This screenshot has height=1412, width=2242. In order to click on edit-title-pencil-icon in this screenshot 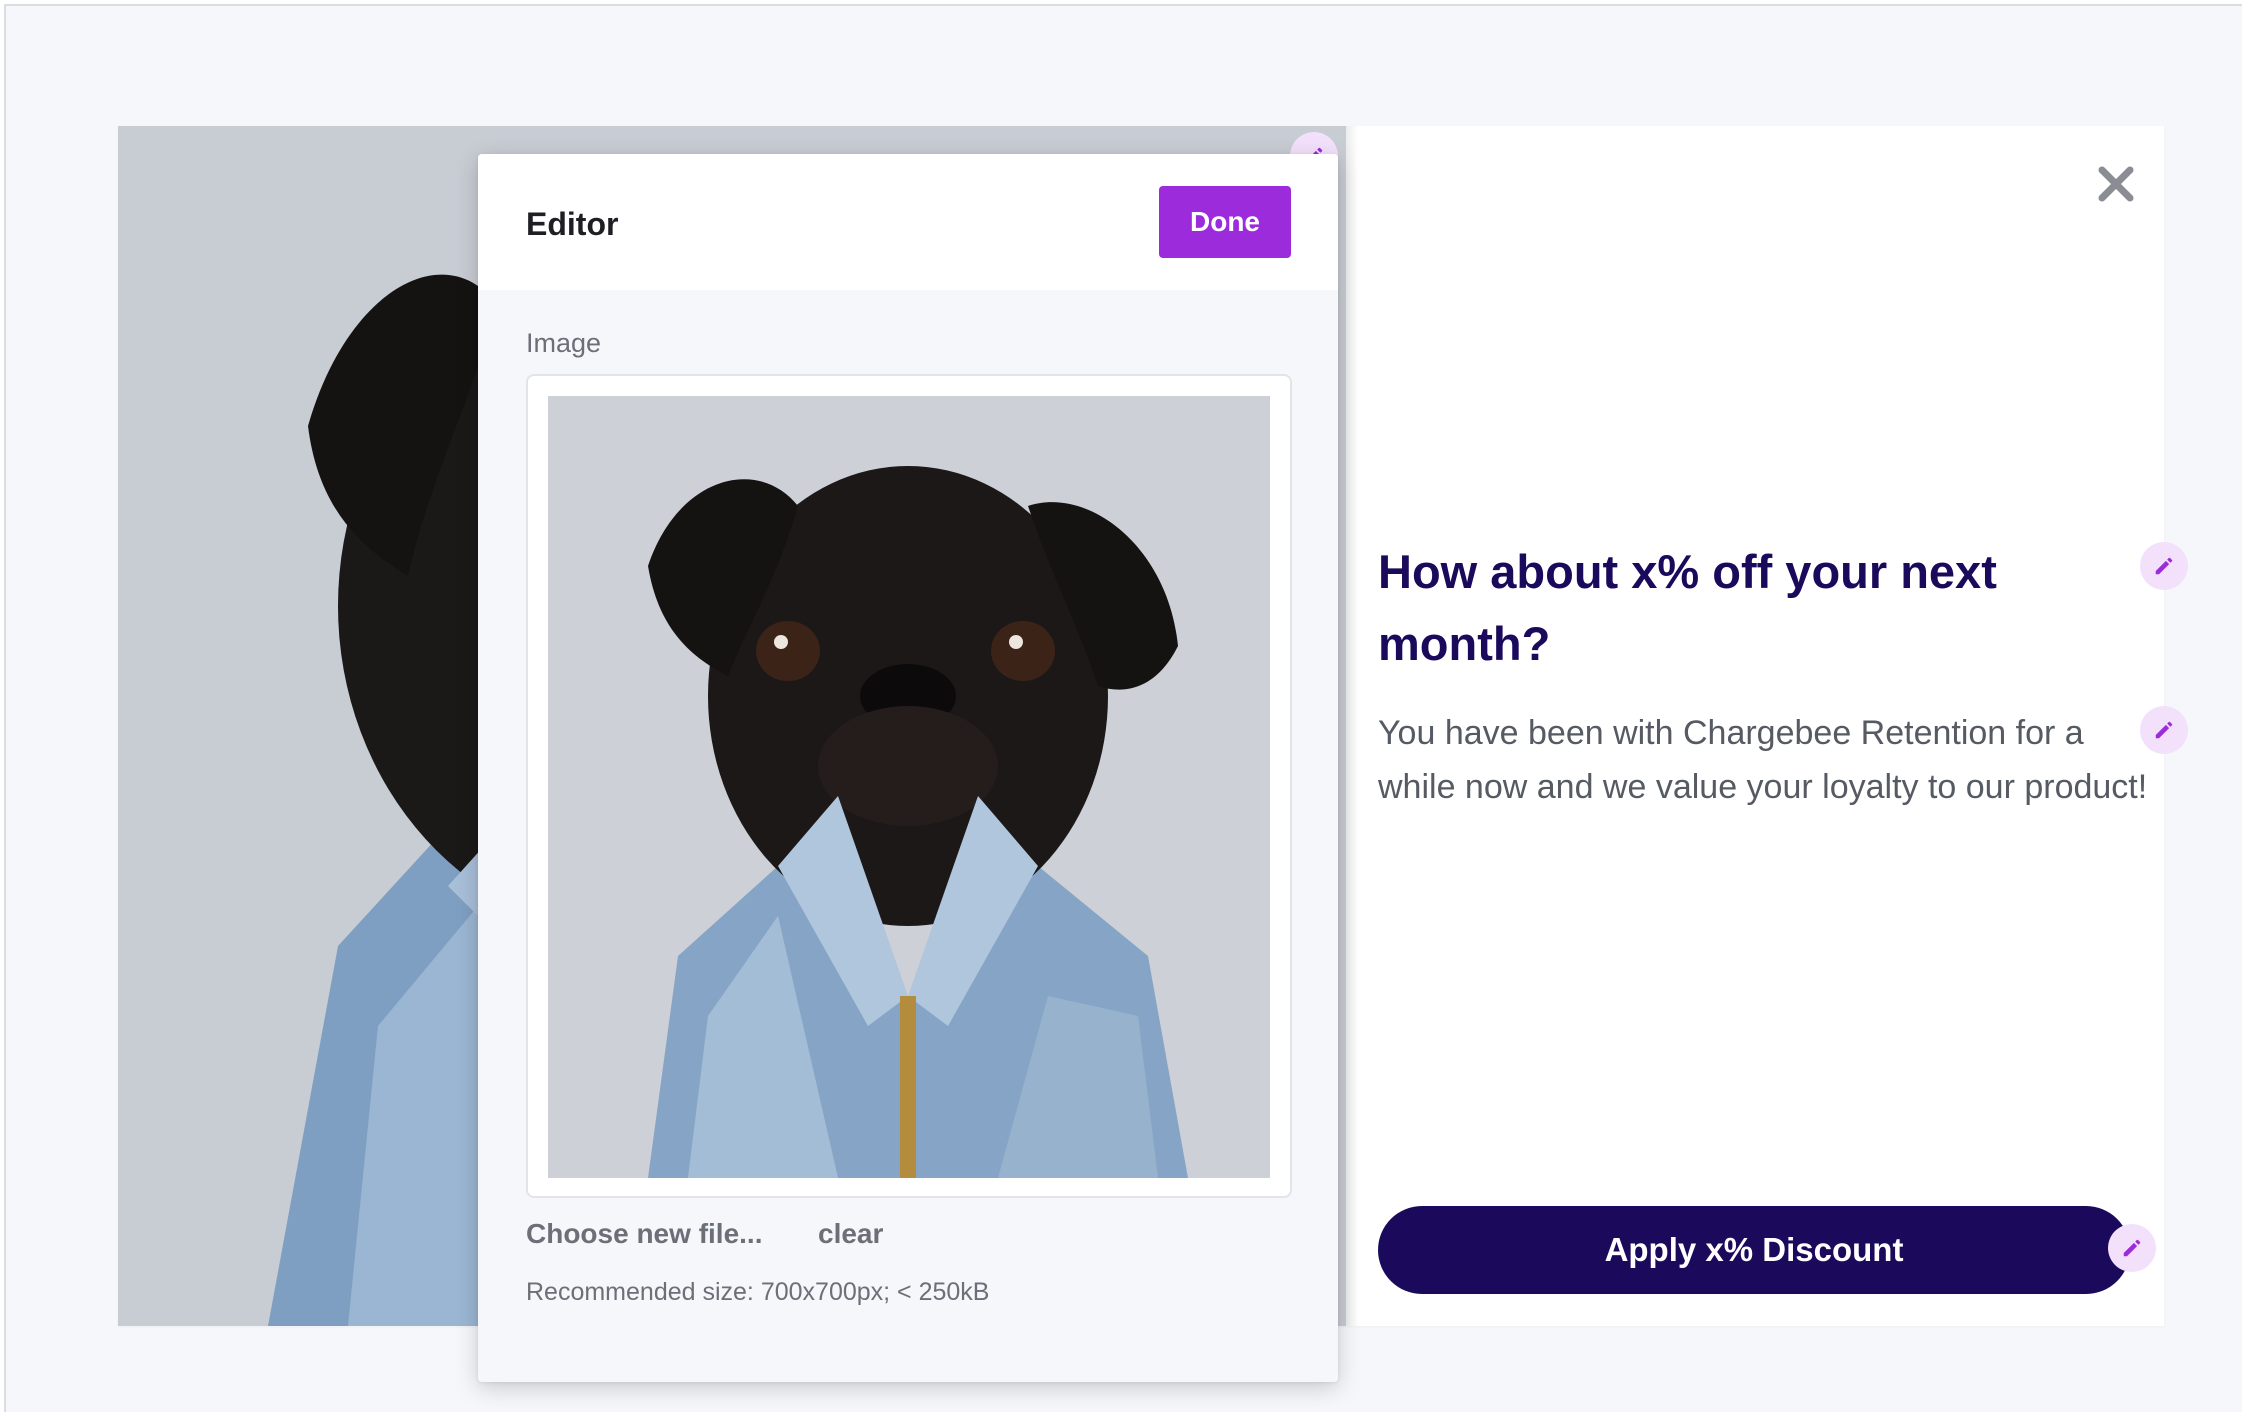, I will do `click(2164, 566)`.